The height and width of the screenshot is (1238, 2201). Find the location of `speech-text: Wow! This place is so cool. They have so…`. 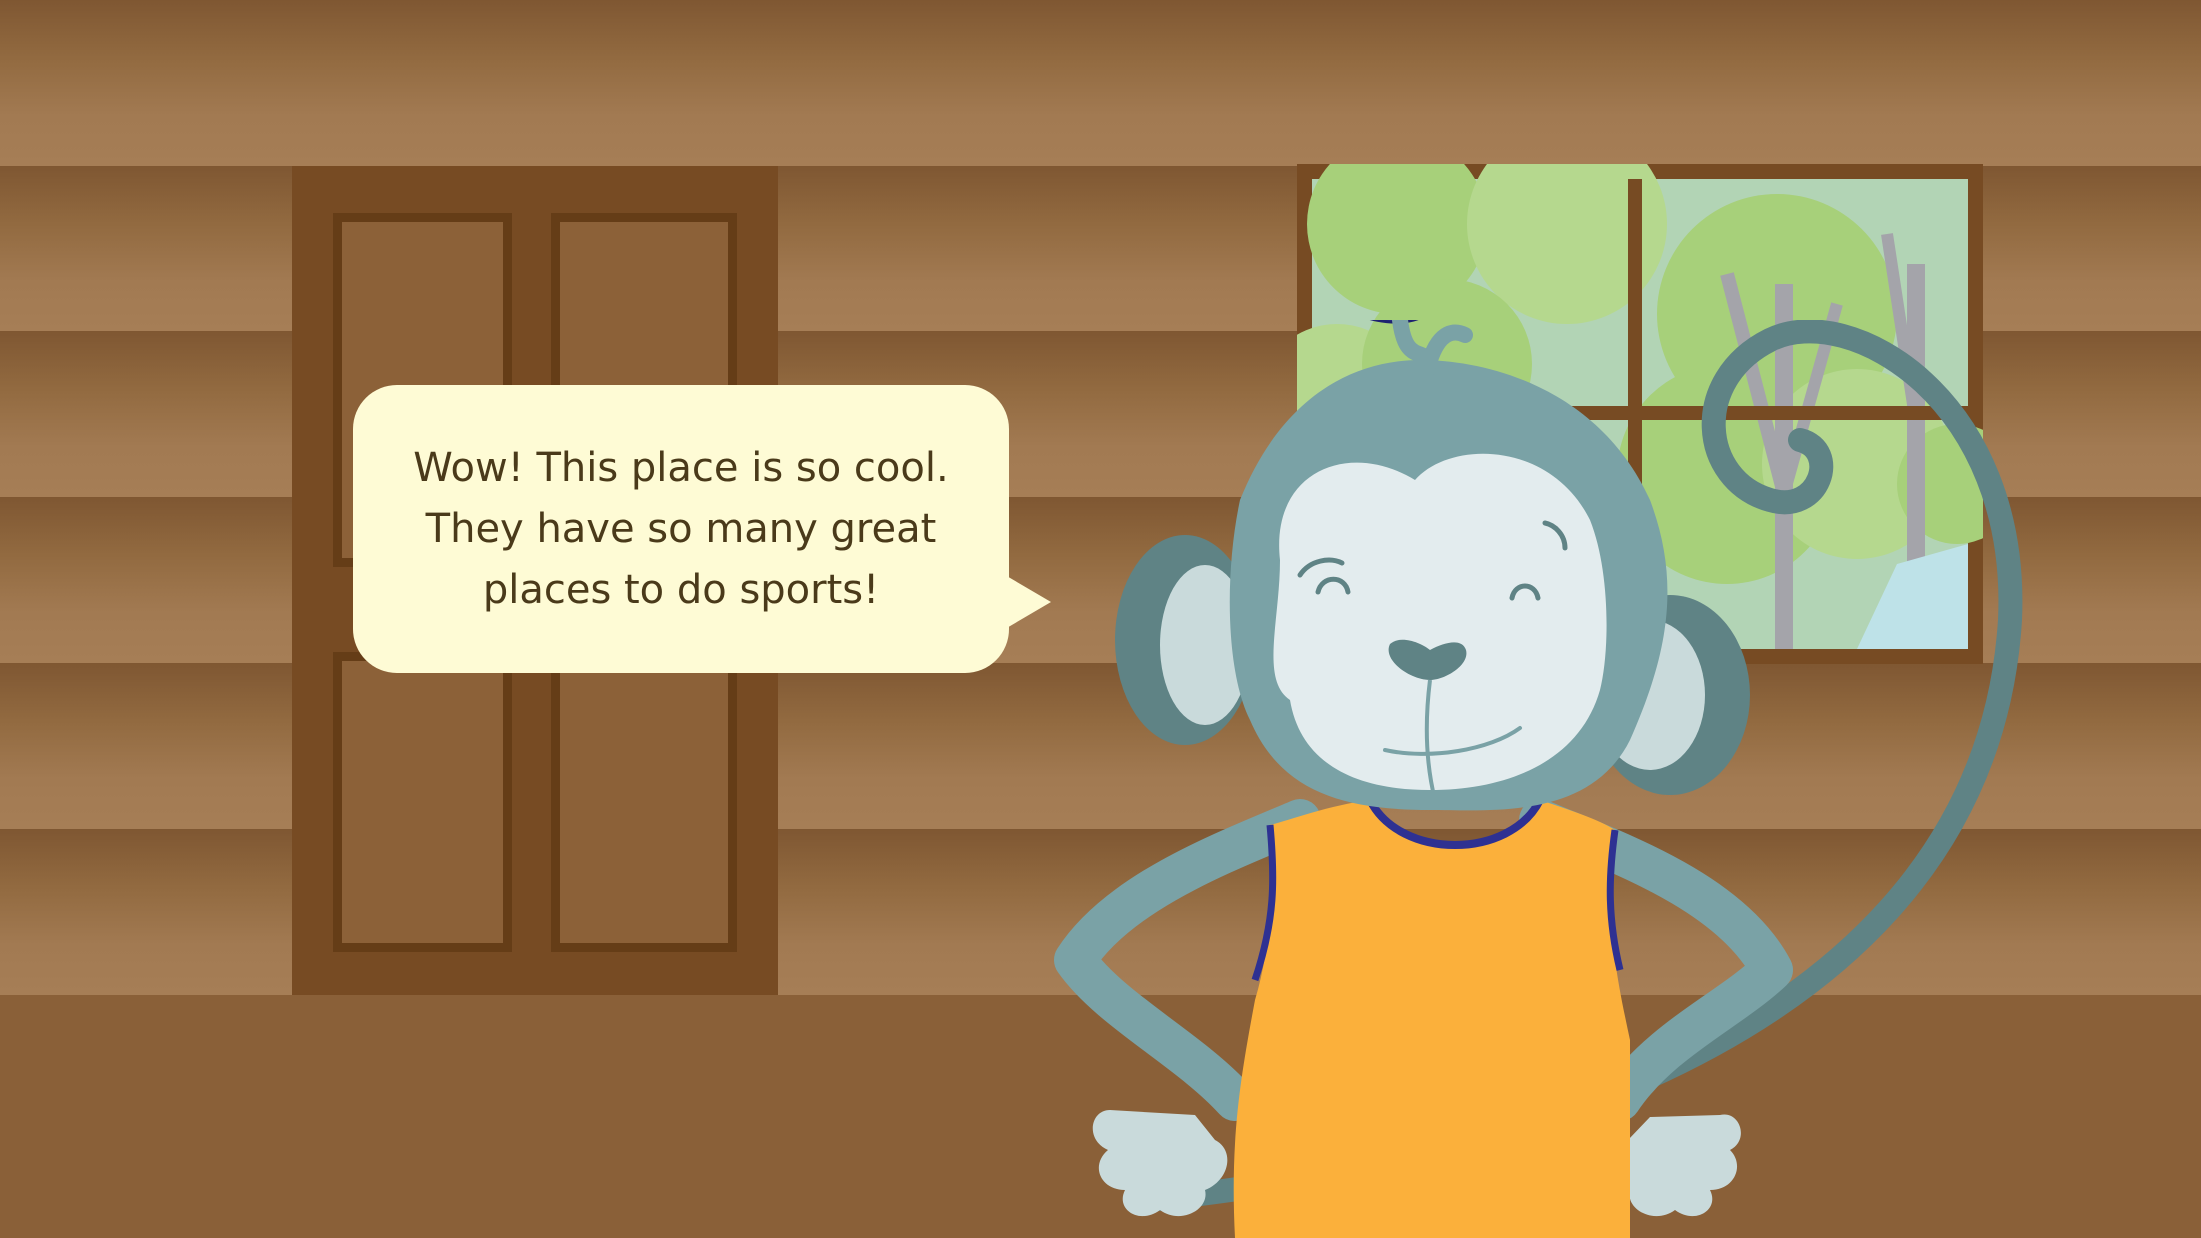

speech-text: Wow! This place is so cool. They have so… is located at coordinates (681, 528).